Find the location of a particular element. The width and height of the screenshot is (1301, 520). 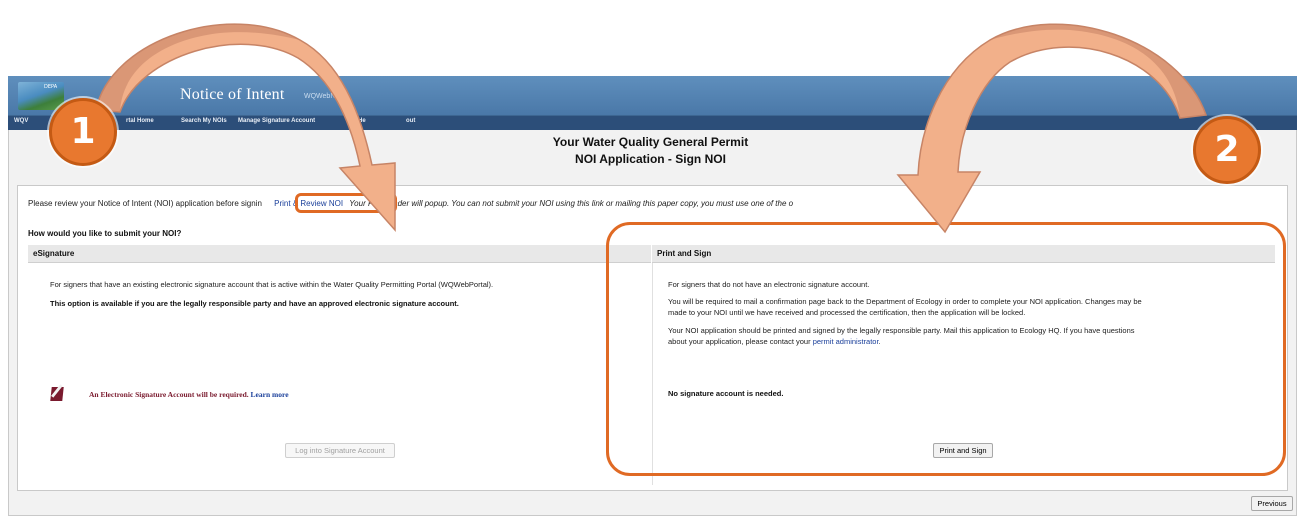

arrow-two is located at coordinates (1052, 128).